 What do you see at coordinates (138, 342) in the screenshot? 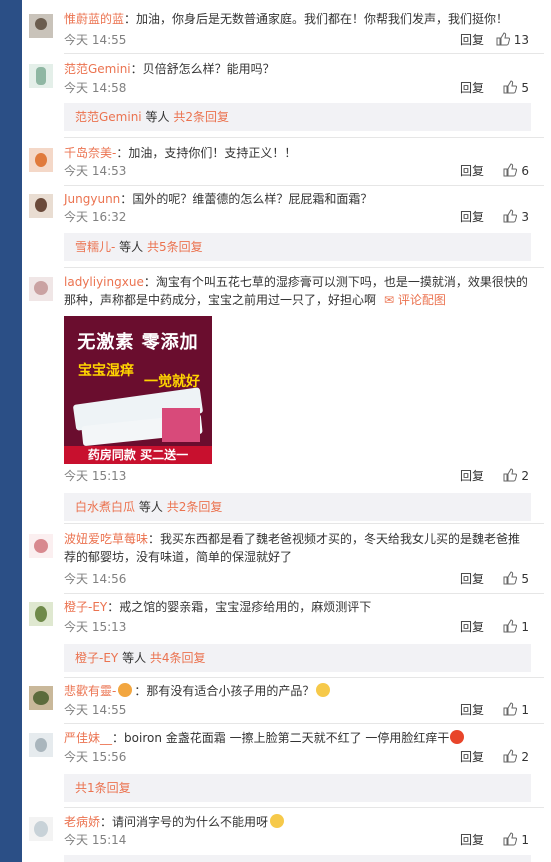
I see `image-text: 无激素 零添加` at bounding box center [138, 342].